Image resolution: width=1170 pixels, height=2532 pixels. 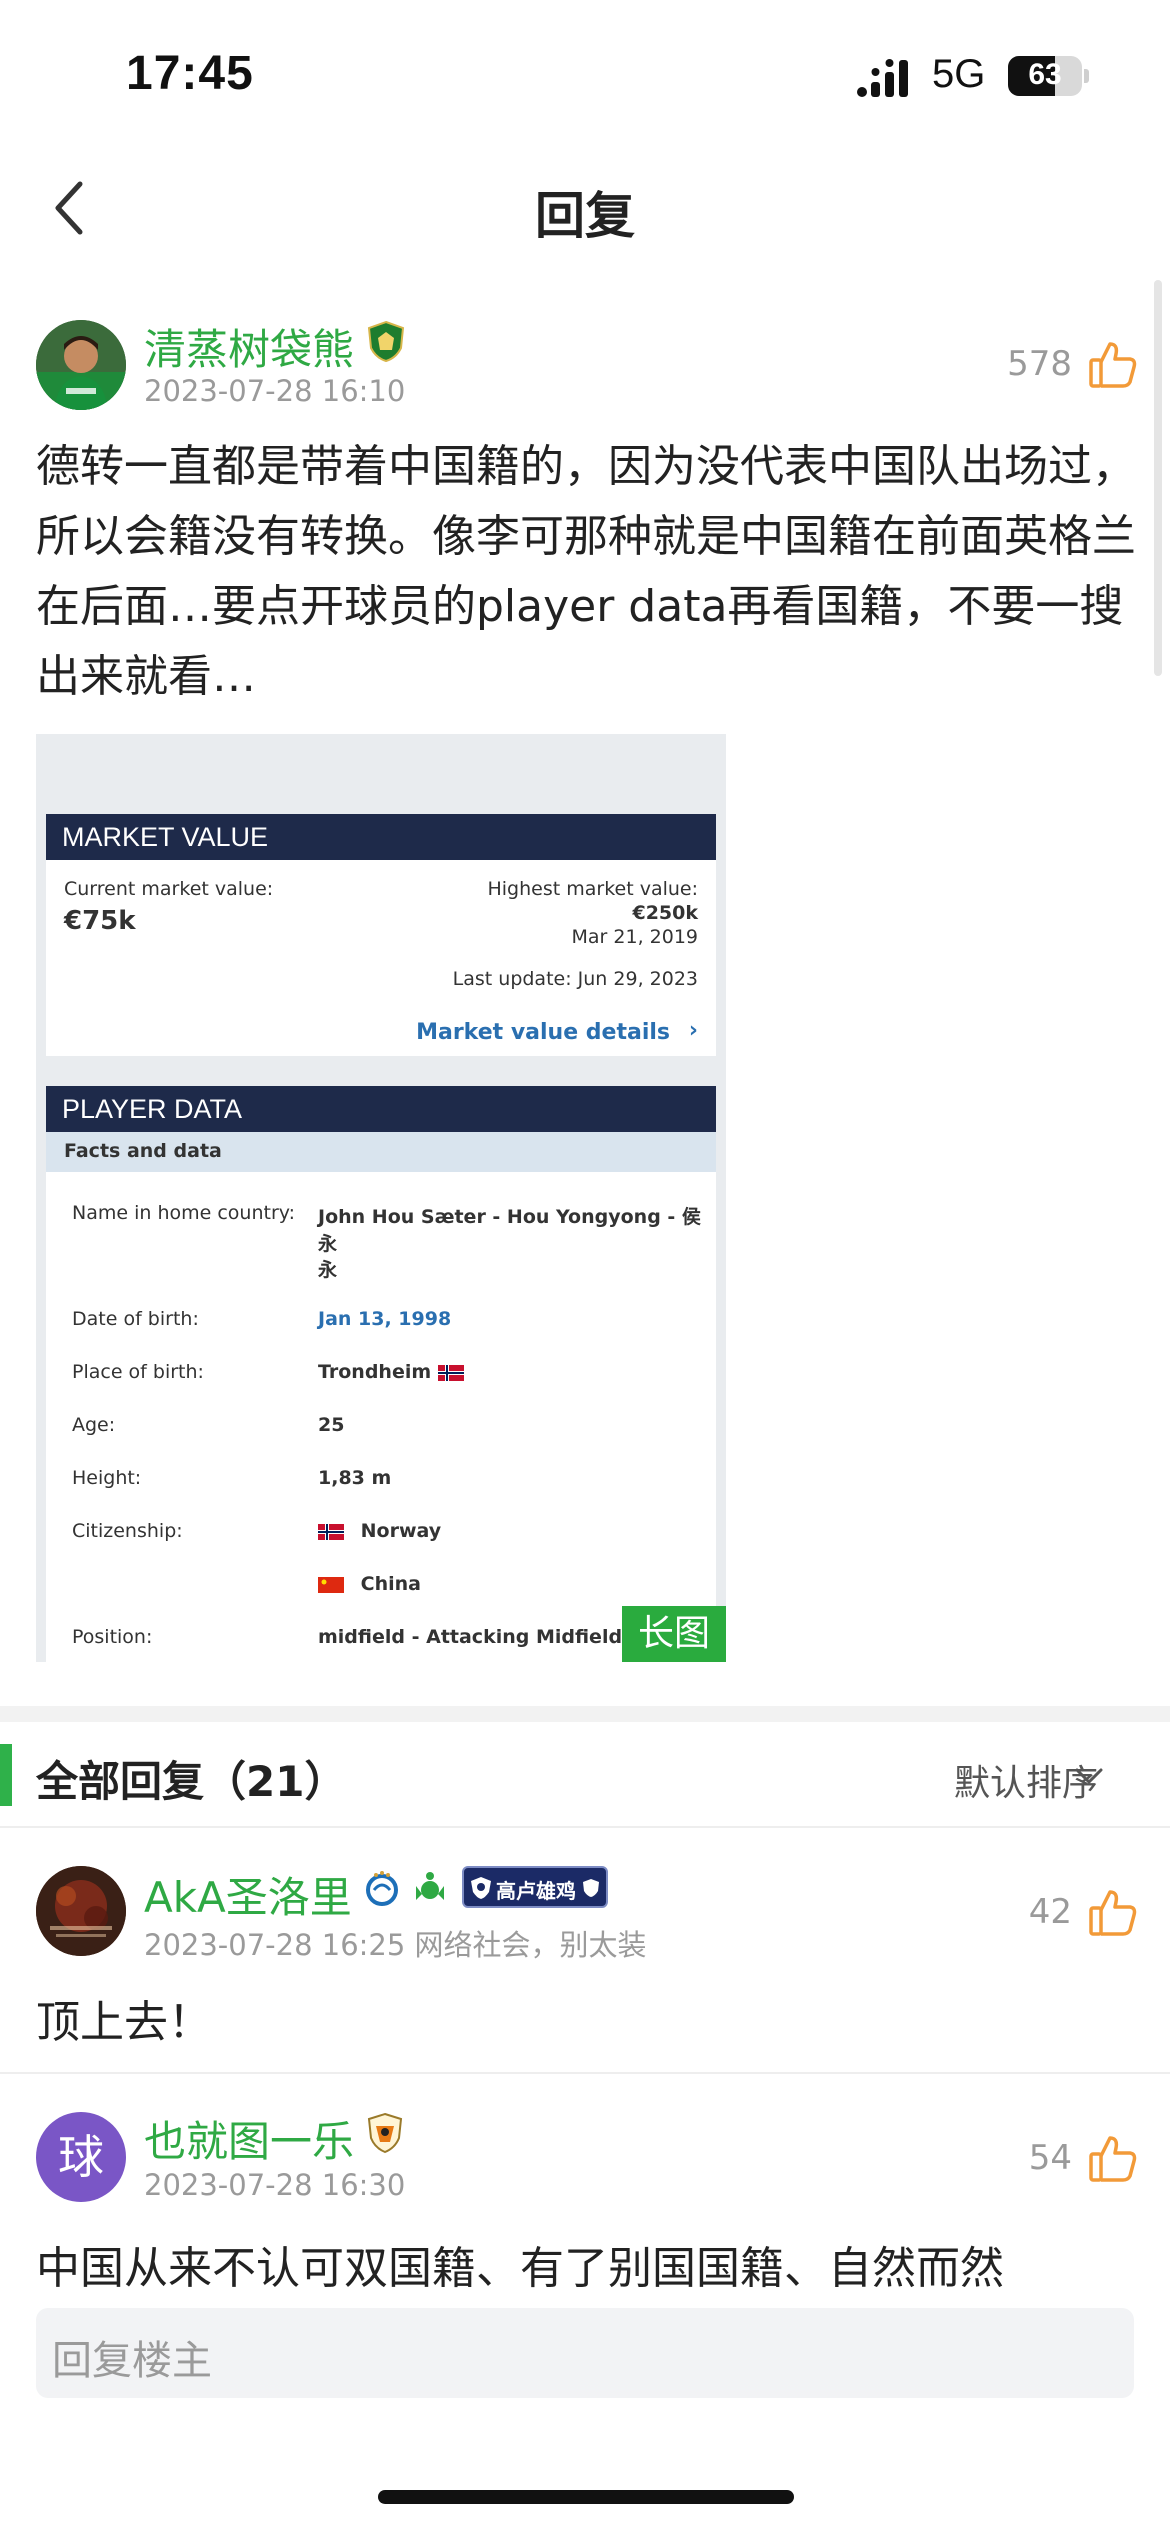 I want to click on player-data-header: PLAYER DATA, so click(x=381, y=1109).